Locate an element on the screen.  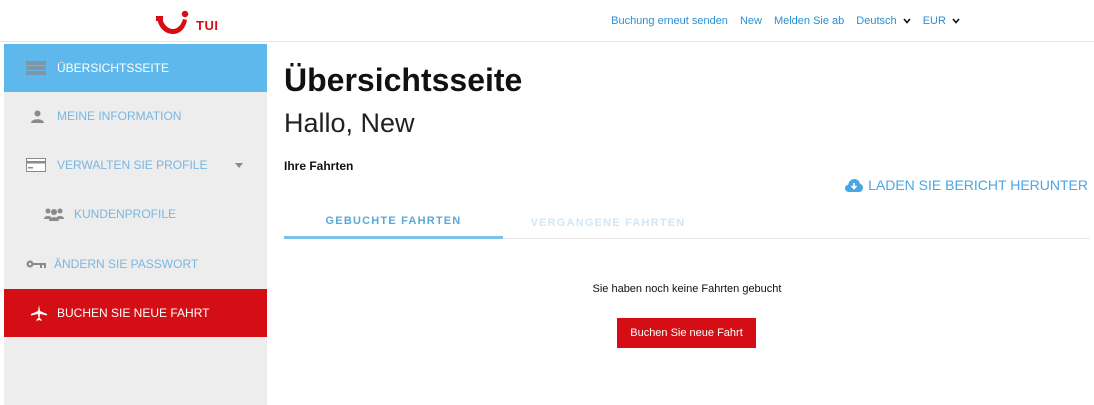
trips-heading: Ihre Fahrten is located at coordinates (319, 166).